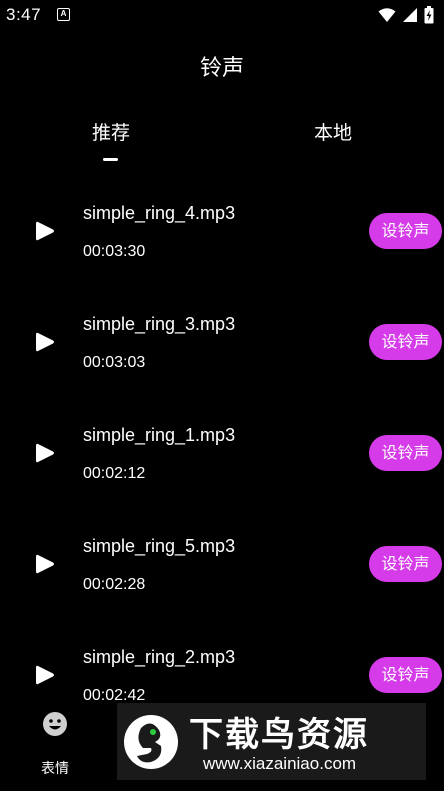 Image resolution: width=444 pixels, height=791 pixels. Describe the element at coordinates (159, 324) in the screenshot. I see `ringtone-name: simple_ring_3.mp3` at that location.